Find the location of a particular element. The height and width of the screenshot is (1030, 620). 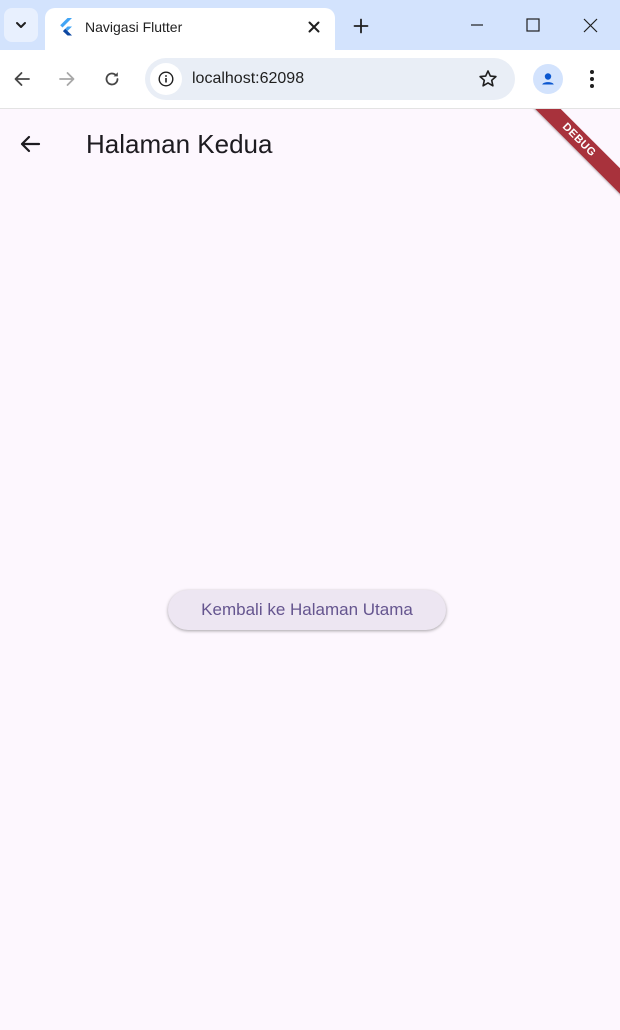

url-text: localhost:62098 is located at coordinates (248, 79).